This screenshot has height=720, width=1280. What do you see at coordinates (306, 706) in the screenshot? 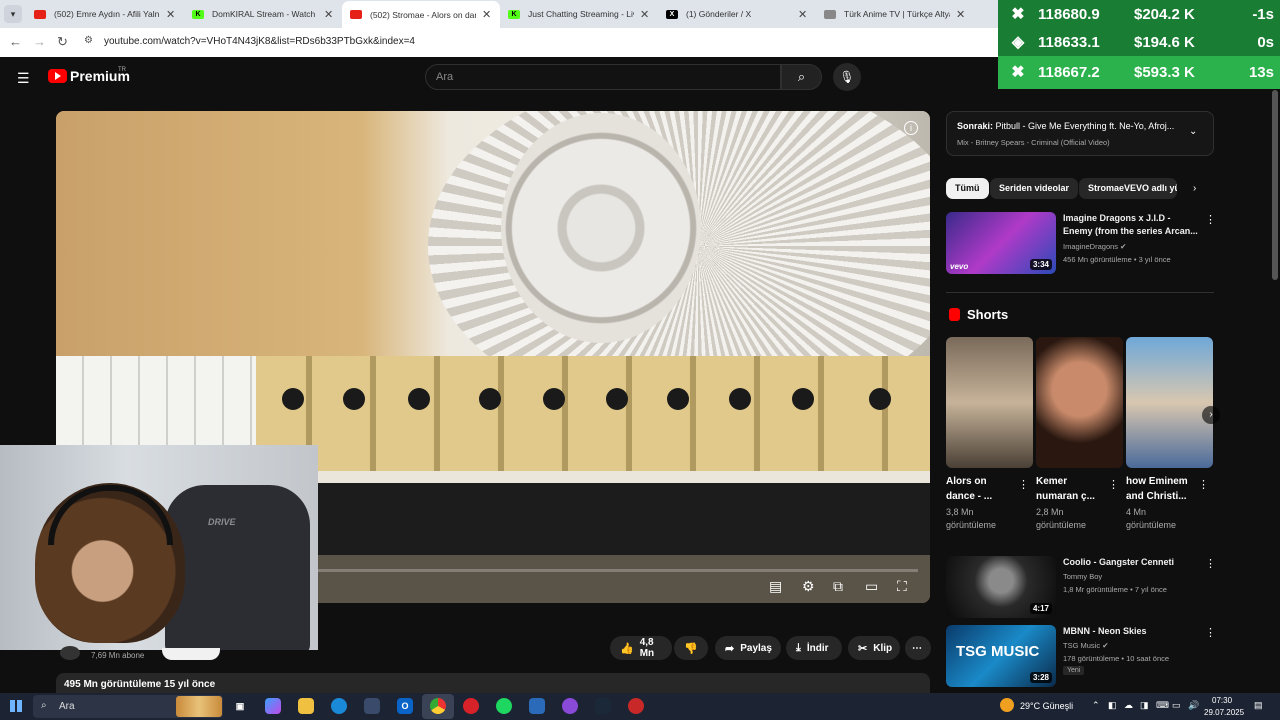
I see `file-explorer-icon` at bounding box center [306, 706].